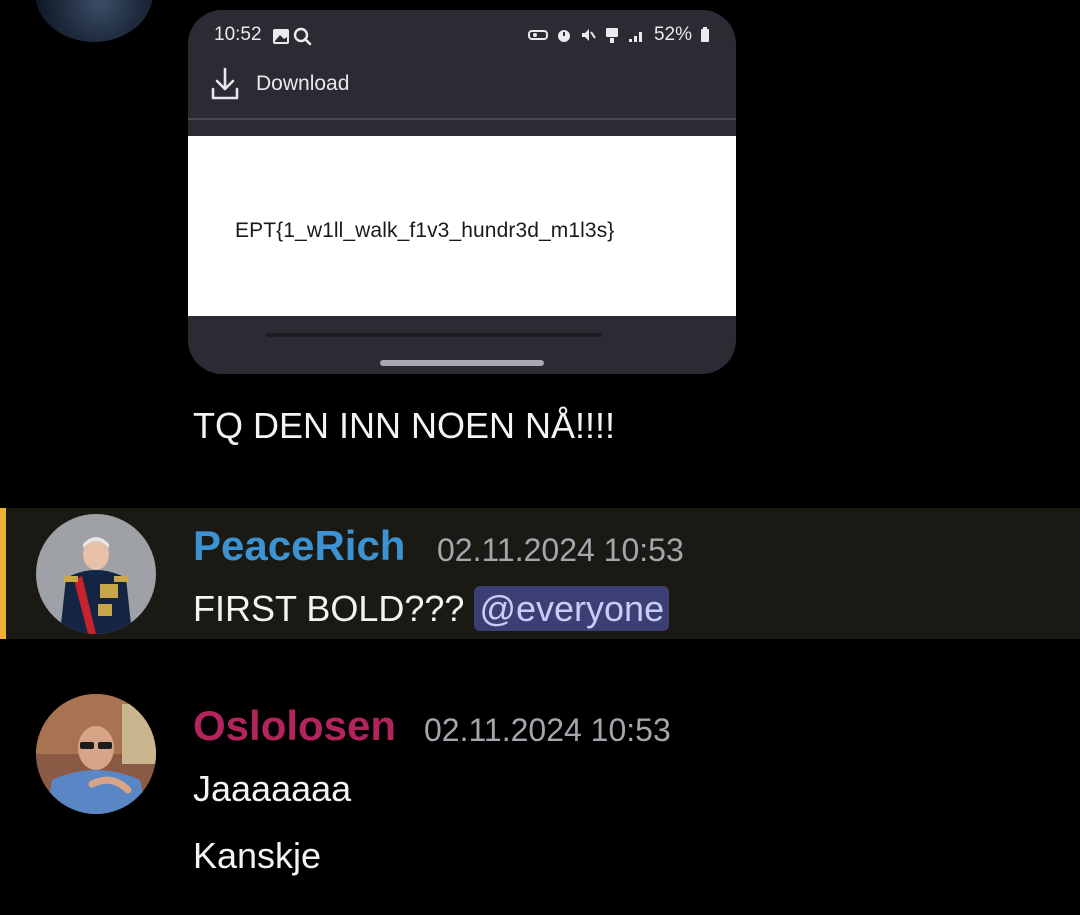 This screenshot has height=915, width=1080. I want to click on avatar-peacerich, so click(96, 574).